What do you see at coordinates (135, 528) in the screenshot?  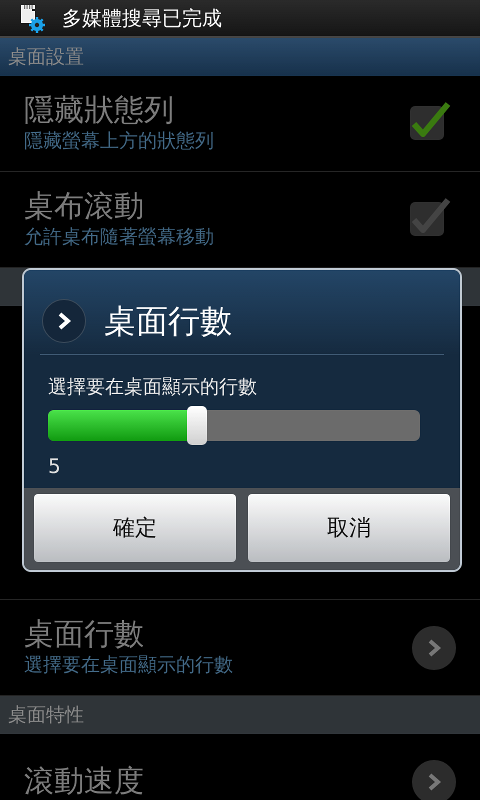 I see `dialog-button: 確定` at bounding box center [135, 528].